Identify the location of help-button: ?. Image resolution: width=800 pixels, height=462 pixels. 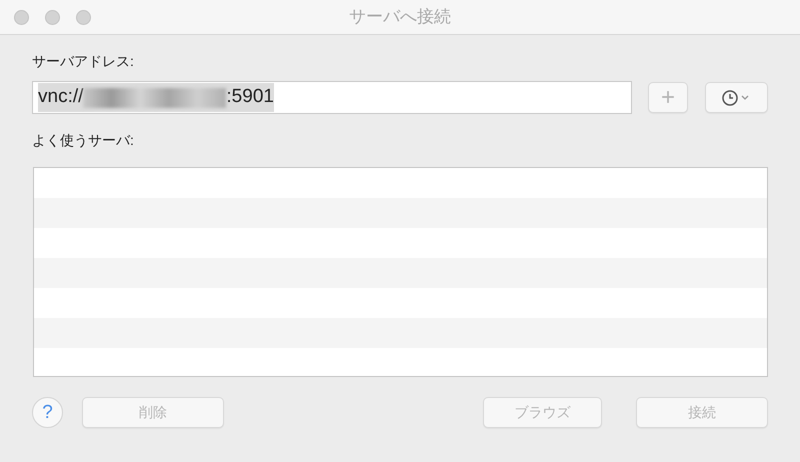
(47, 412).